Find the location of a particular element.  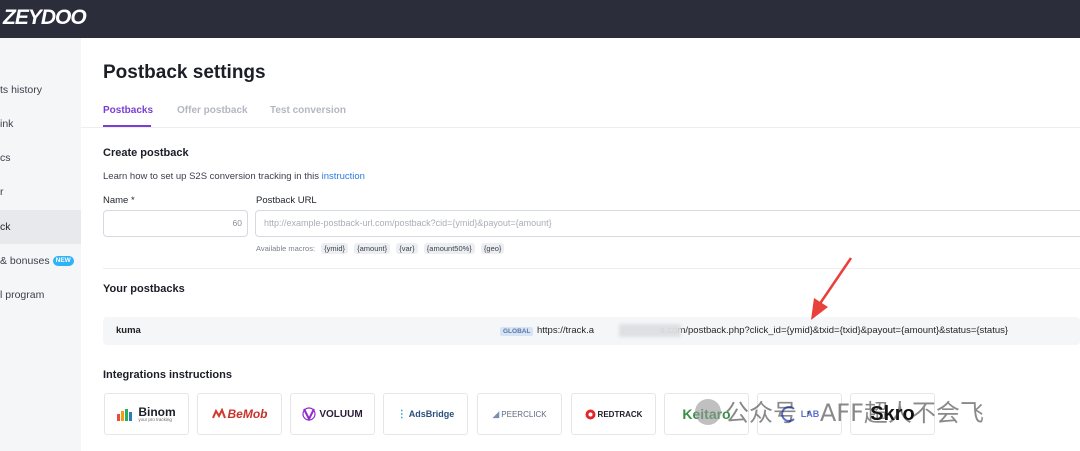

sidebar-item-postback: ck is located at coordinates (40, 227).